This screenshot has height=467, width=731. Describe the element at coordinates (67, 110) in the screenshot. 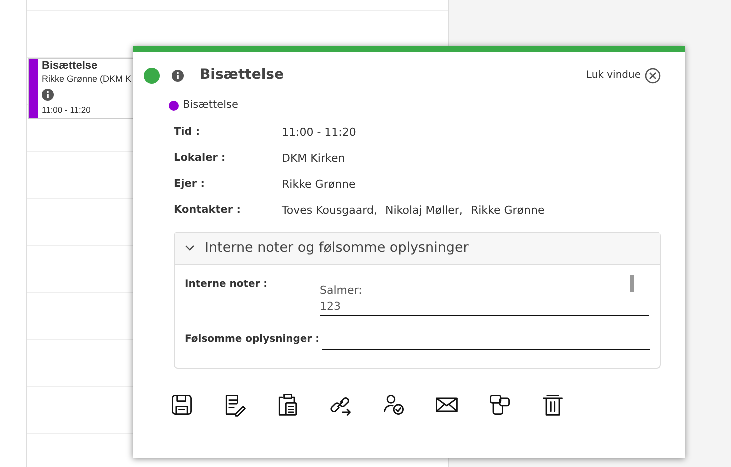

I see `event-time: 11:00 - 11:20` at that location.